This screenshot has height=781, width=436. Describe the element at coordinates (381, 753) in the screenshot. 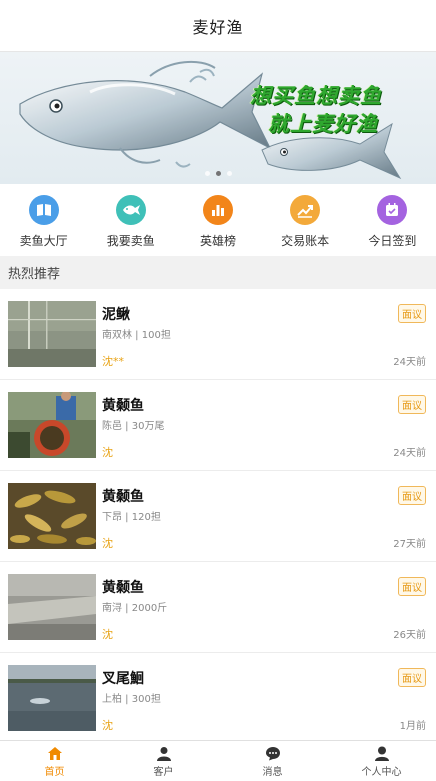

I see `user-icon` at that location.